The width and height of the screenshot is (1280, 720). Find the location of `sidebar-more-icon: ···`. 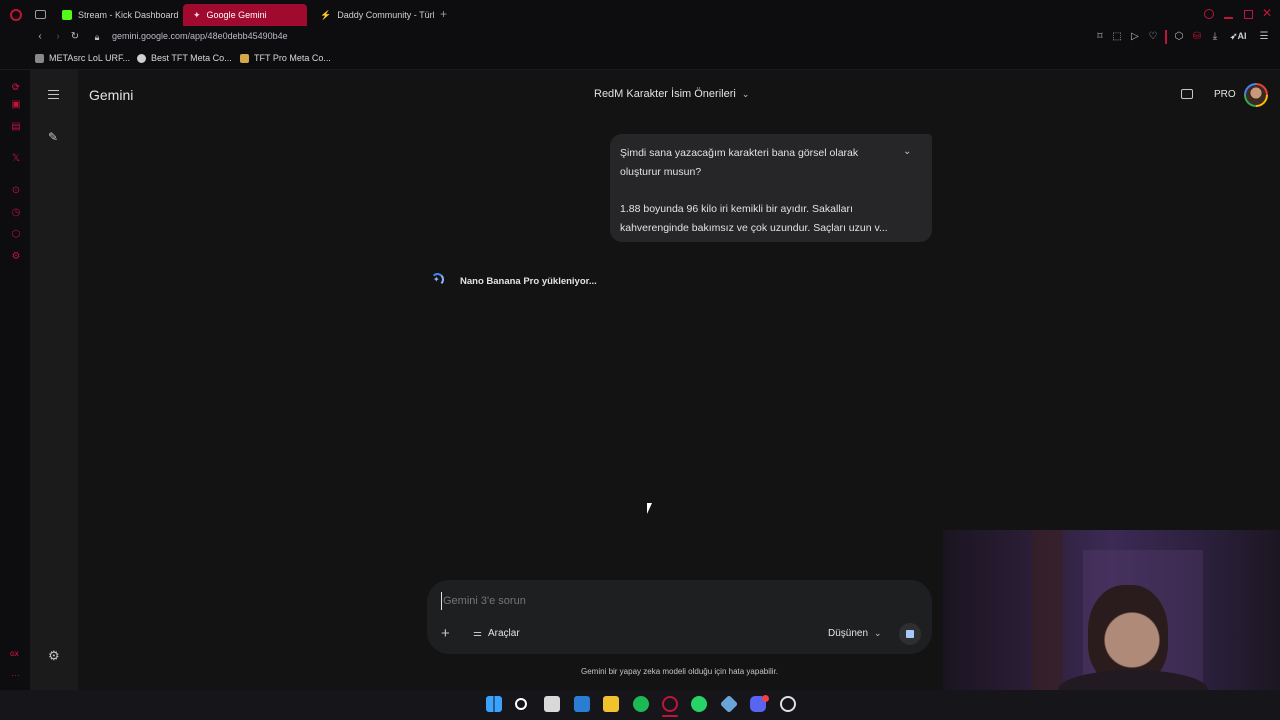

sidebar-more-icon: ··· is located at coordinates (15, 675).